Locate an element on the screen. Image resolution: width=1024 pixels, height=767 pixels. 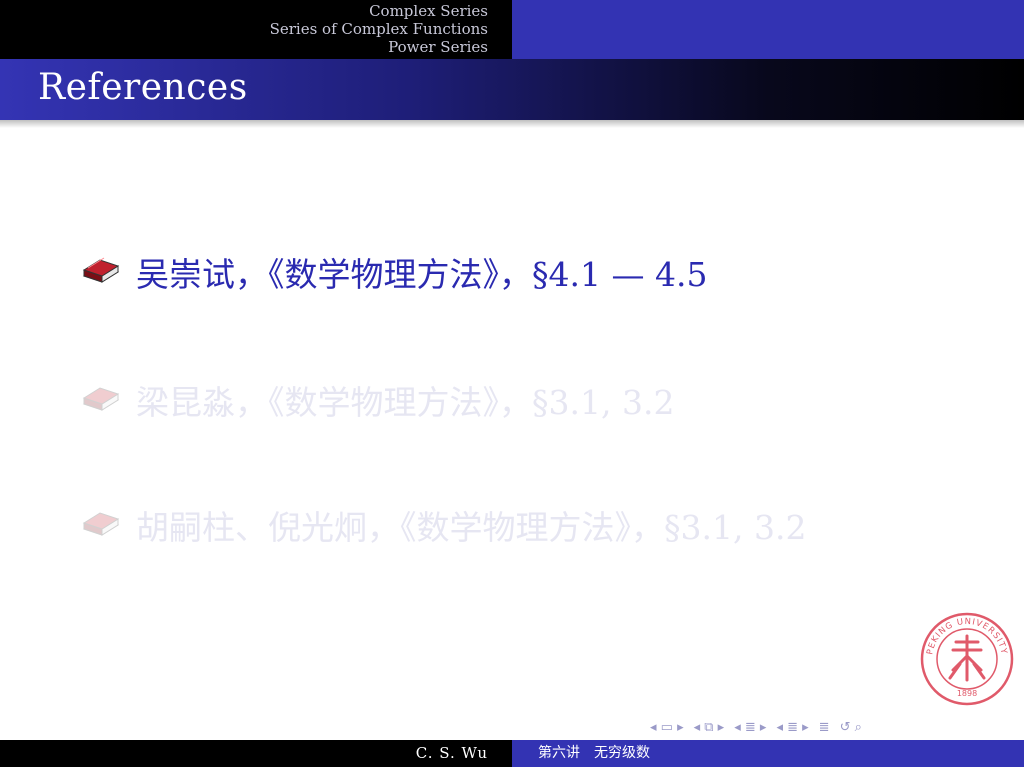
footer-bar: C. S. Wu 第六讲 无穷级数 is located at coordinates (512, 753).